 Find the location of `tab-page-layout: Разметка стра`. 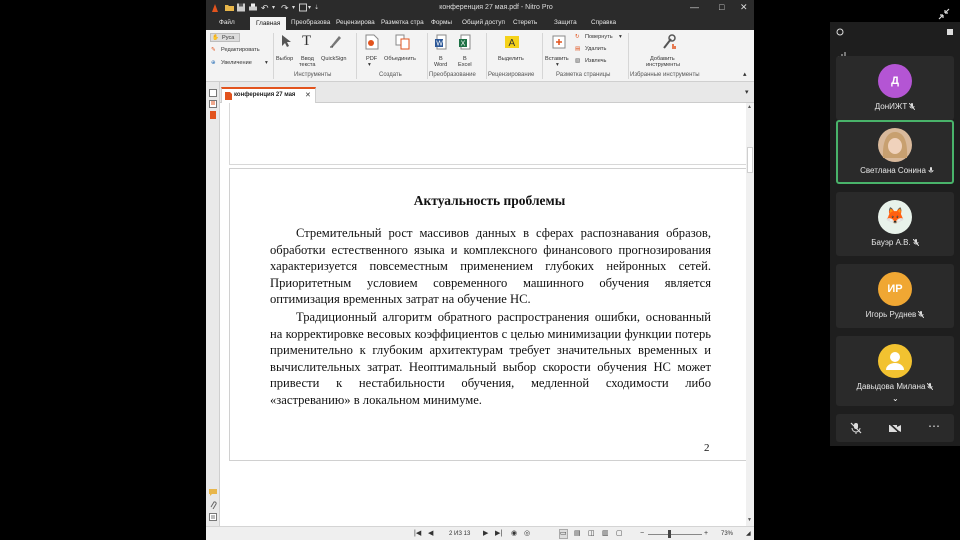

tab-page-layout: Разметка стра is located at coordinates (402, 22).